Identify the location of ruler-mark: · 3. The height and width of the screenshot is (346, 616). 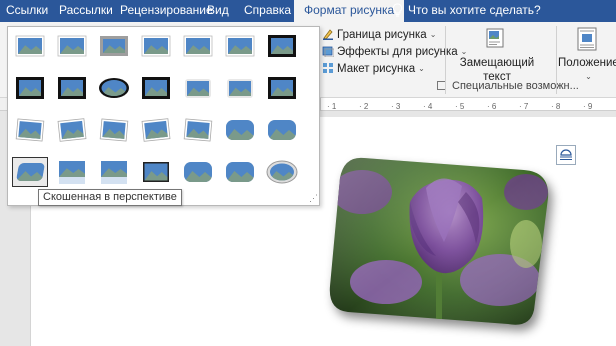
(396, 106).